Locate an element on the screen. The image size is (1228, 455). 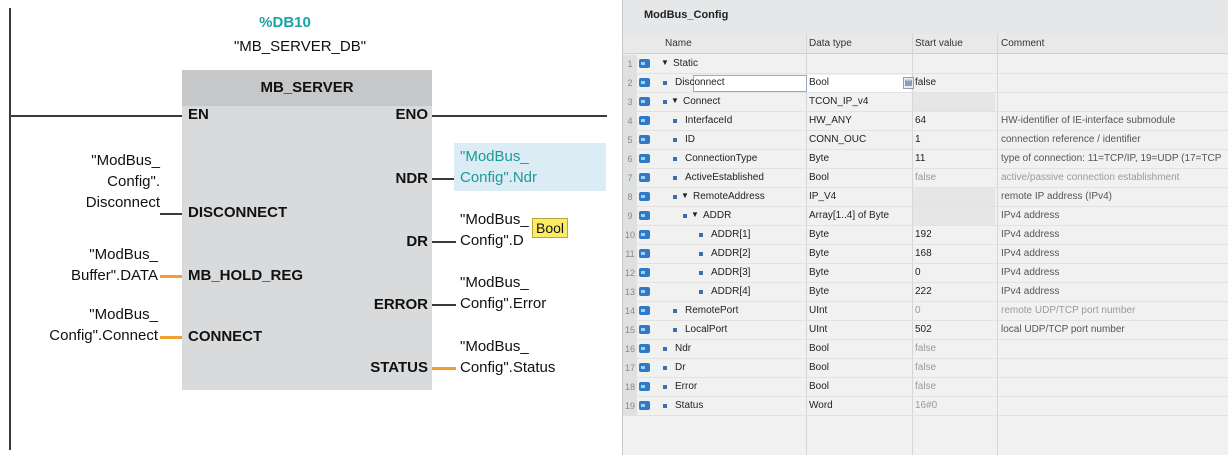
instance-db-name: "MB_SERVER_DB" is located at coordinates (300, 46).